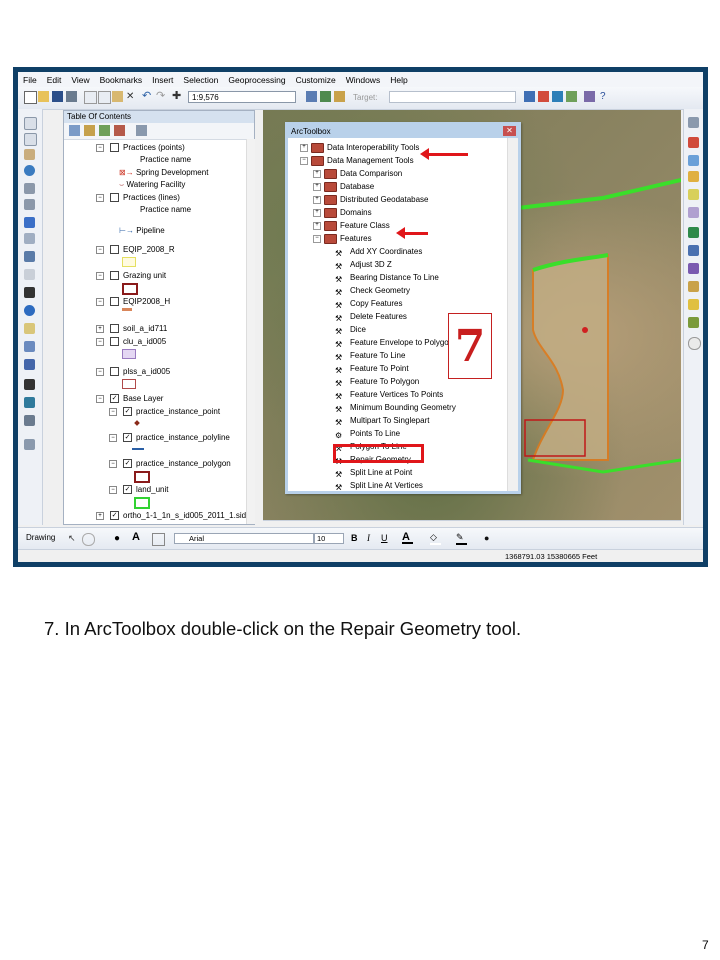 The image size is (720, 960). What do you see at coordinates (342, 238) in the screenshot?
I see `toolset-features: − Features` at bounding box center [342, 238].